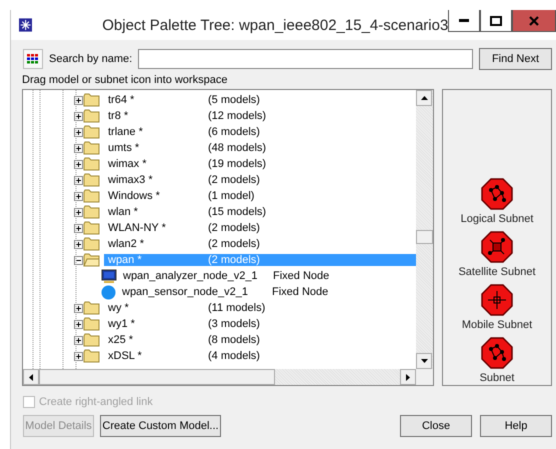 Image resolution: width=556 pixels, height=449 pixels. I want to click on maximize-button, so click(496, 21).